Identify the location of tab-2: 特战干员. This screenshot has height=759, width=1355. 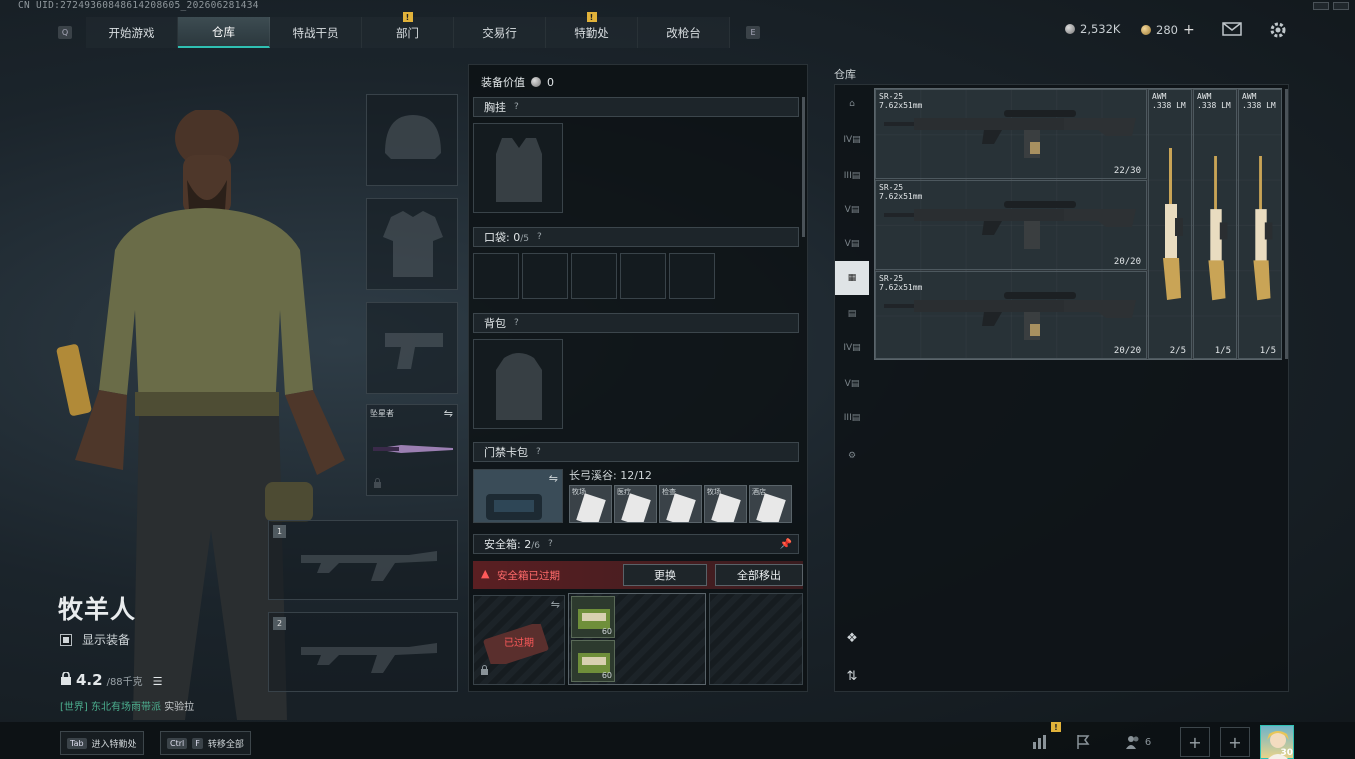
(316, 32).